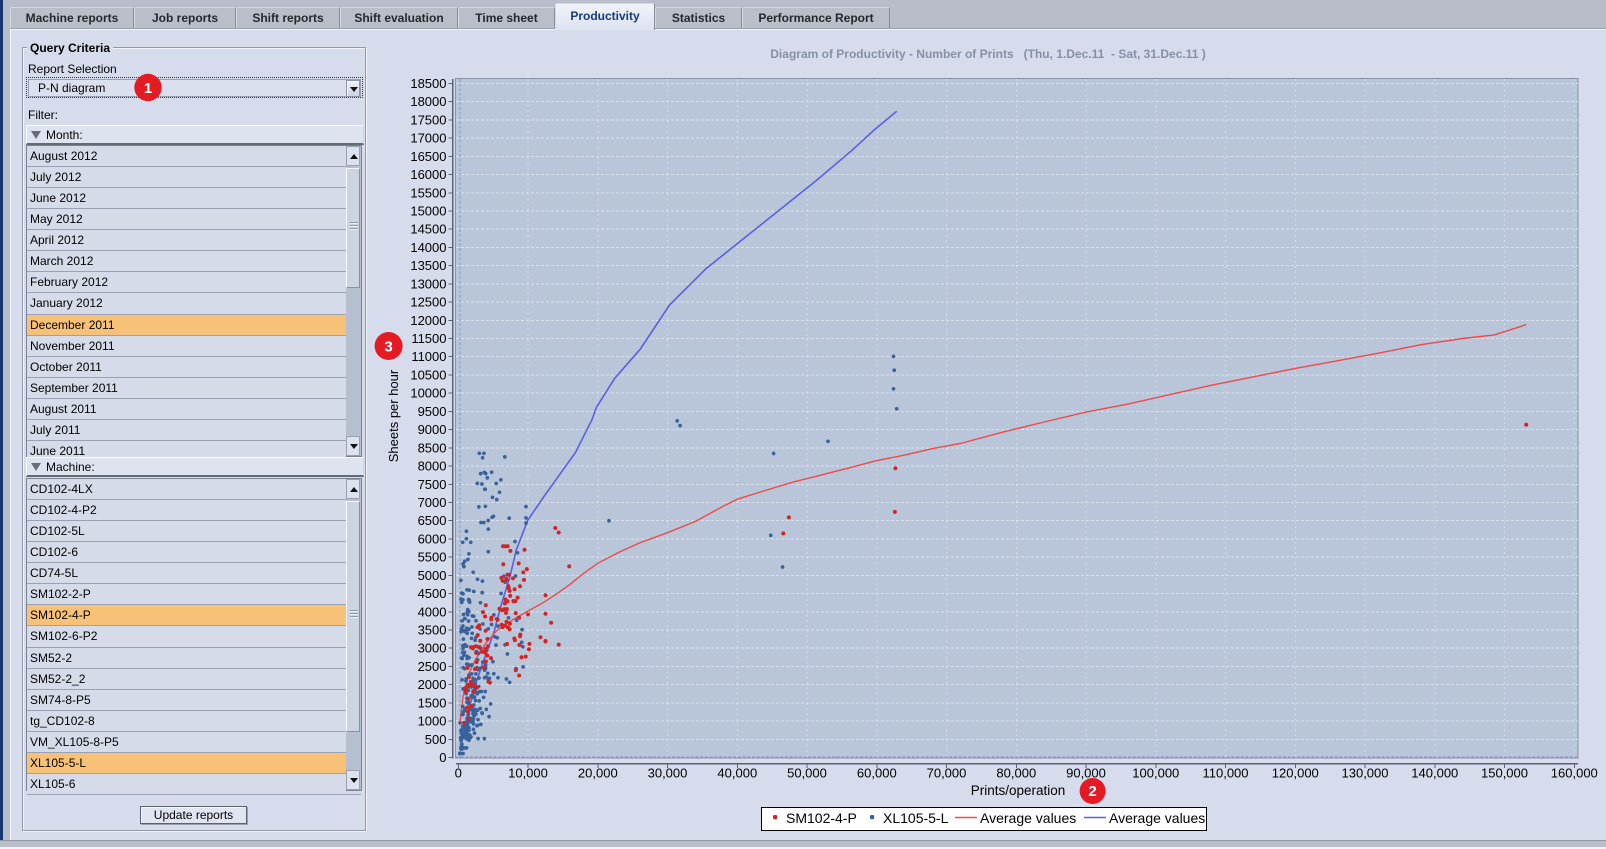  Describe the element at coordinates (432, 684) in the screenshot. I see `svg-text: 2000` at that location.